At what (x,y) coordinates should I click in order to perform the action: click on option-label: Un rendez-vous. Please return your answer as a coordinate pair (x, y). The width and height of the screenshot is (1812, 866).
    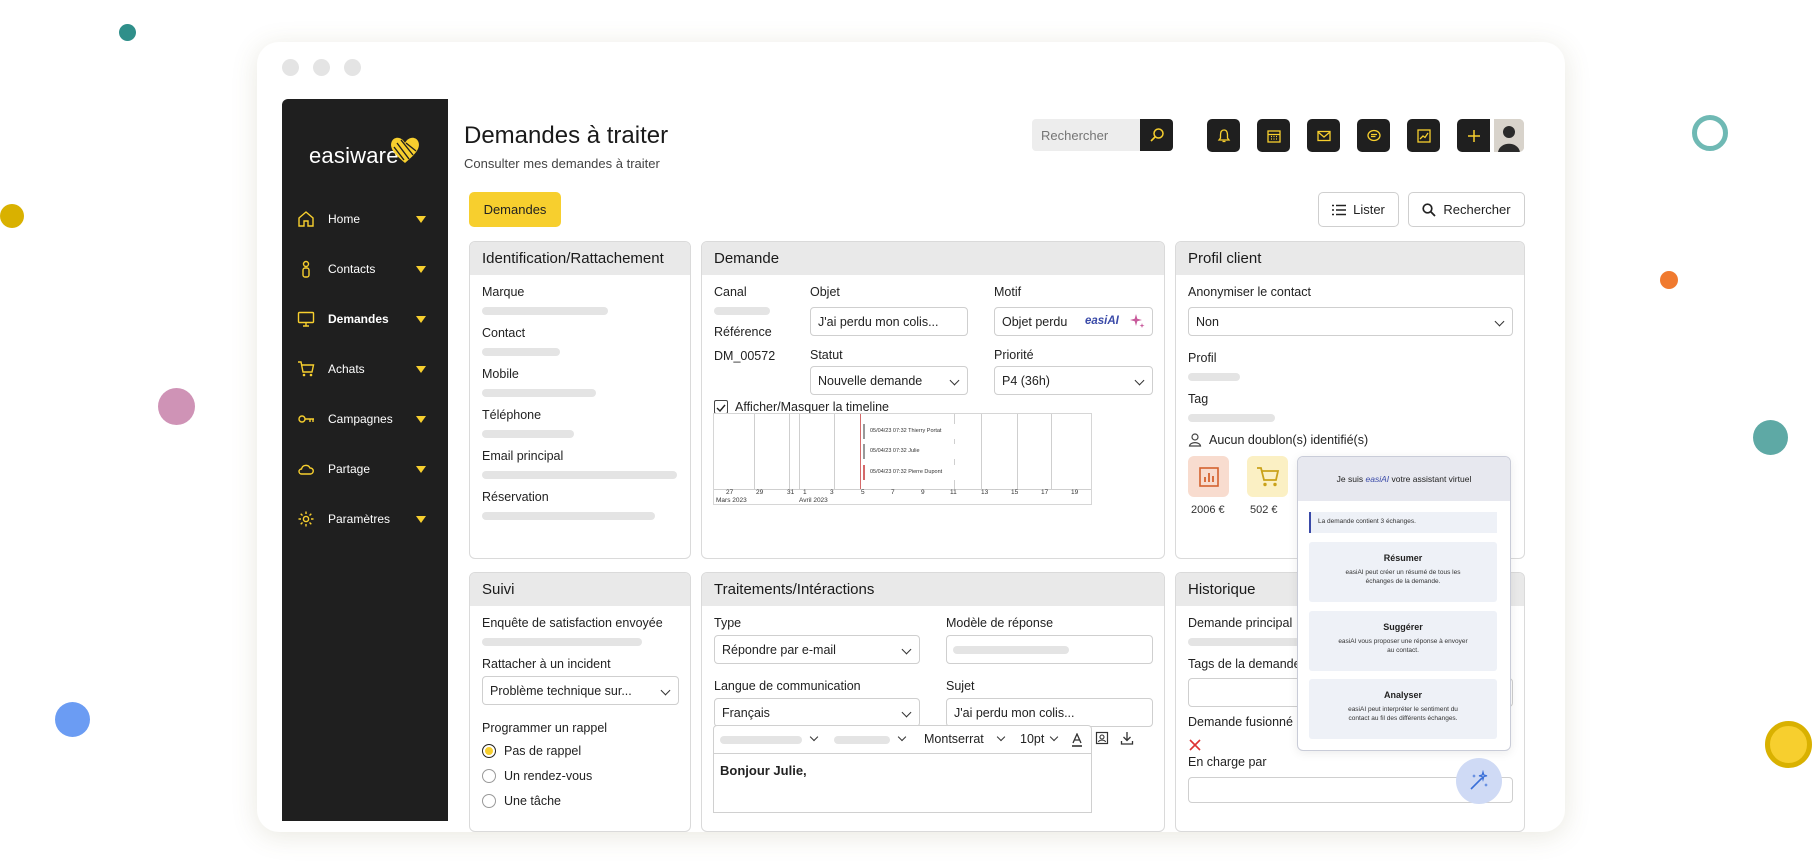
    Looking at the image, I should click on (548, 776).